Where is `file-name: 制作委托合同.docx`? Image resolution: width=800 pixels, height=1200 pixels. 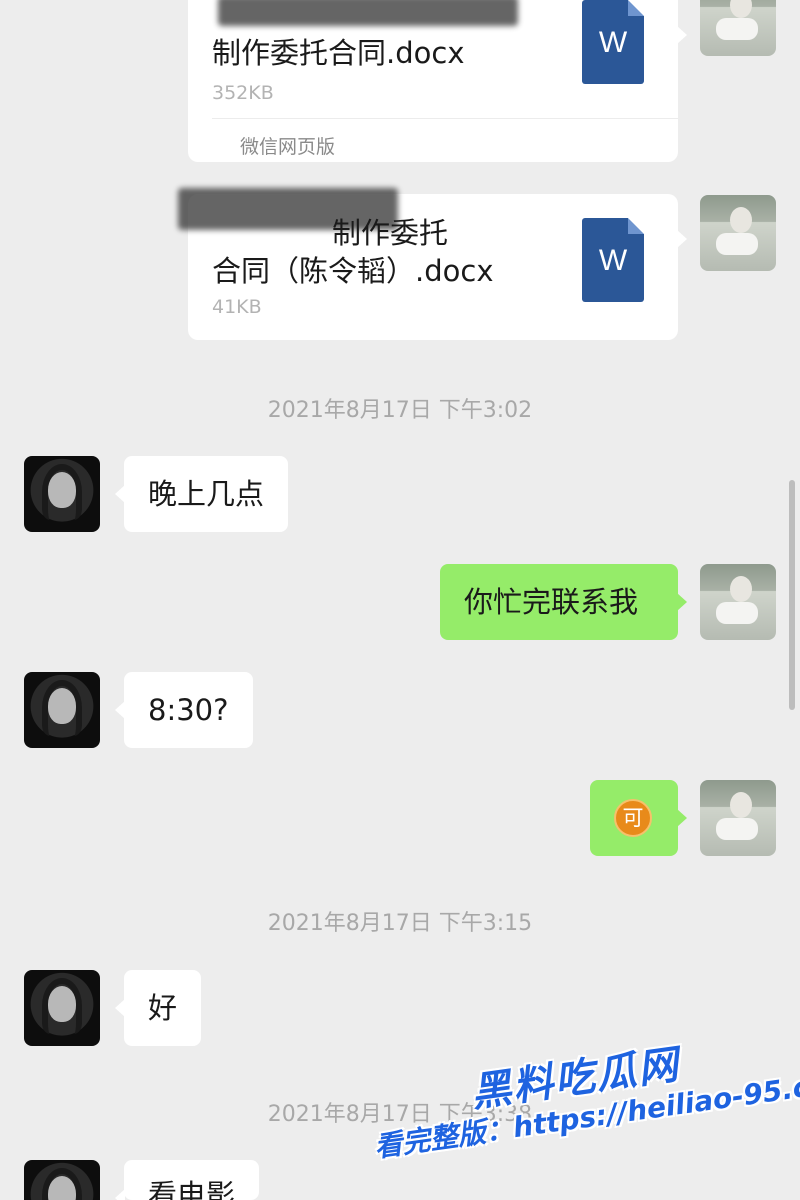 file-name: 制作委托合同.docx is located at coordinates (338, 53).